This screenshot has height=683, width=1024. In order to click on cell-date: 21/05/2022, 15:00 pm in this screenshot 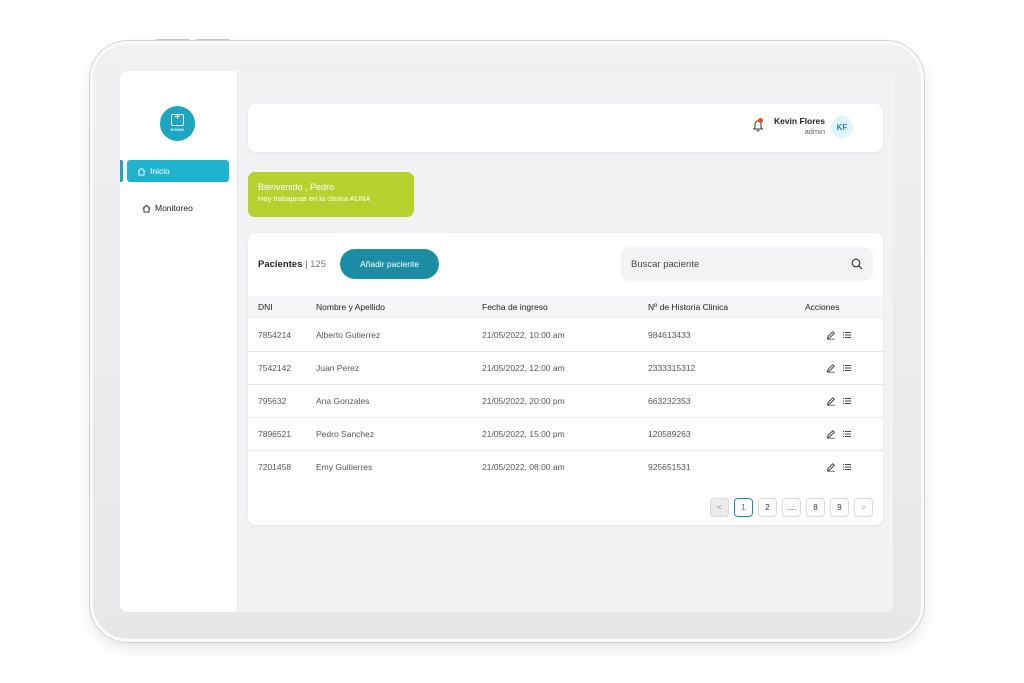, I will do `click(523, 434)`.